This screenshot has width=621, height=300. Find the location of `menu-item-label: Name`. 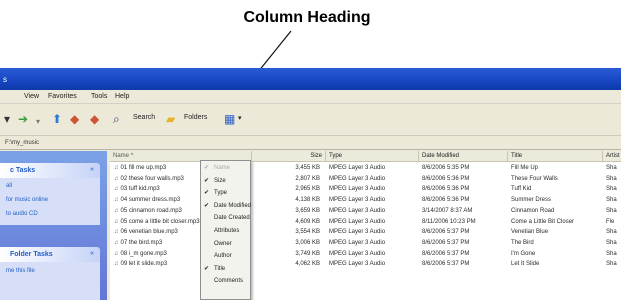

menu-item-label: Name is located at coordinates (222, 168).